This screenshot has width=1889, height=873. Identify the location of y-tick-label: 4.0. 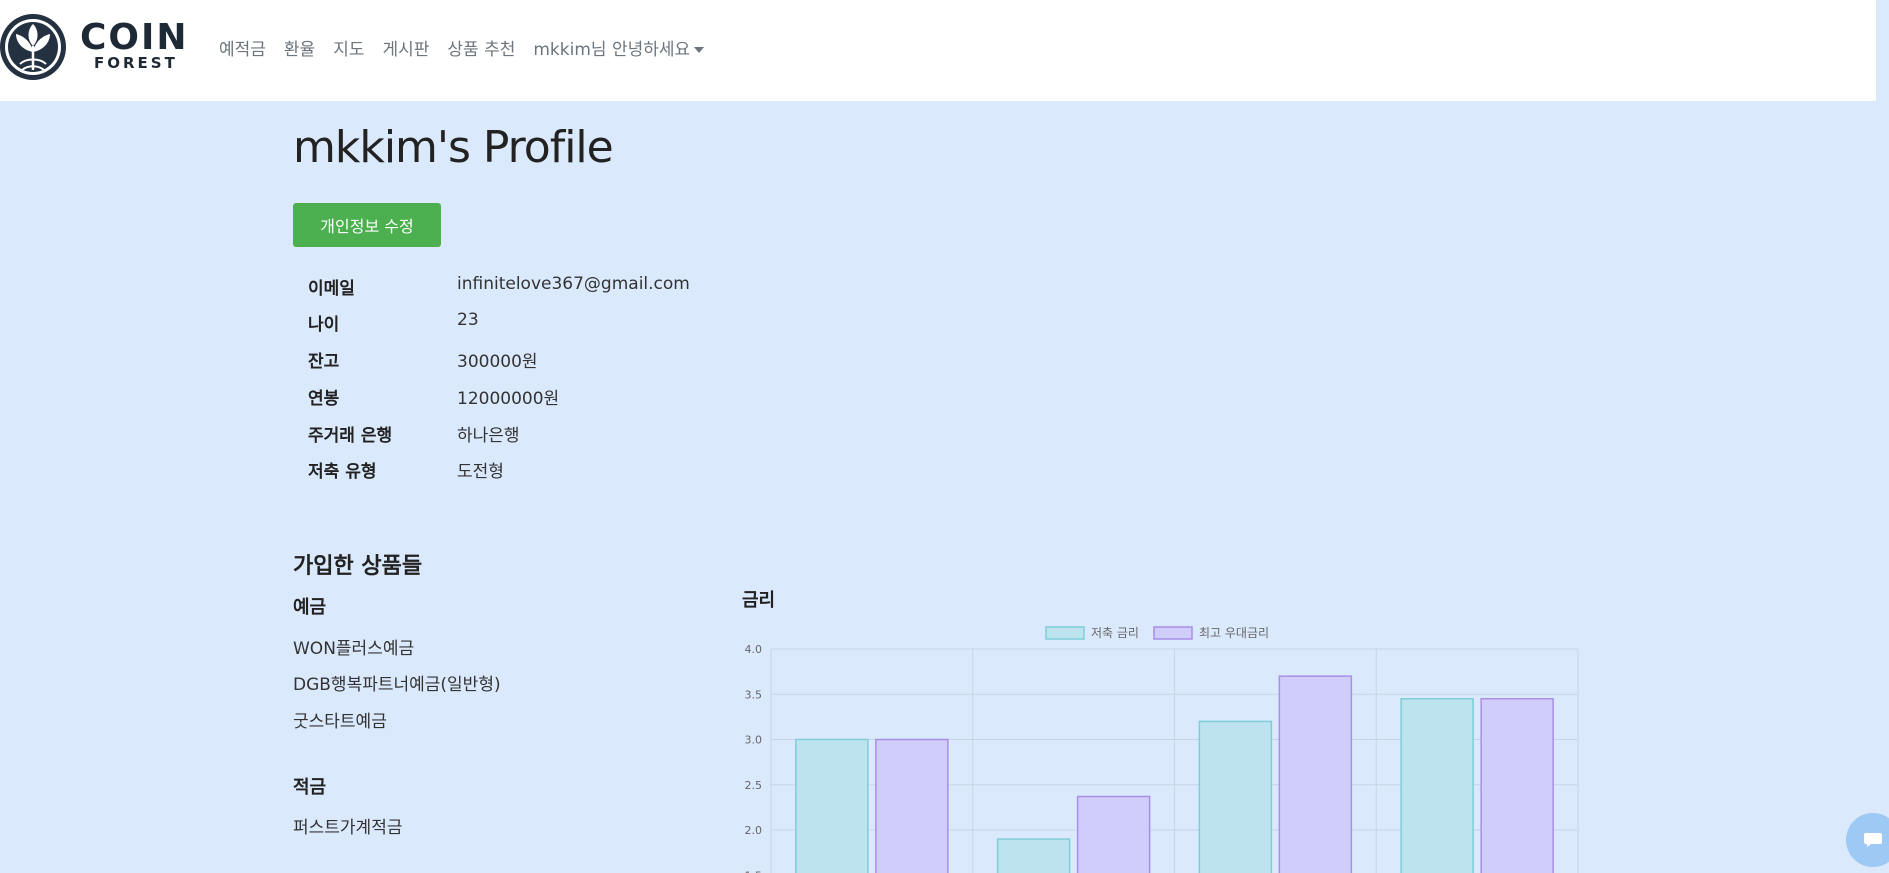
(754, 649).